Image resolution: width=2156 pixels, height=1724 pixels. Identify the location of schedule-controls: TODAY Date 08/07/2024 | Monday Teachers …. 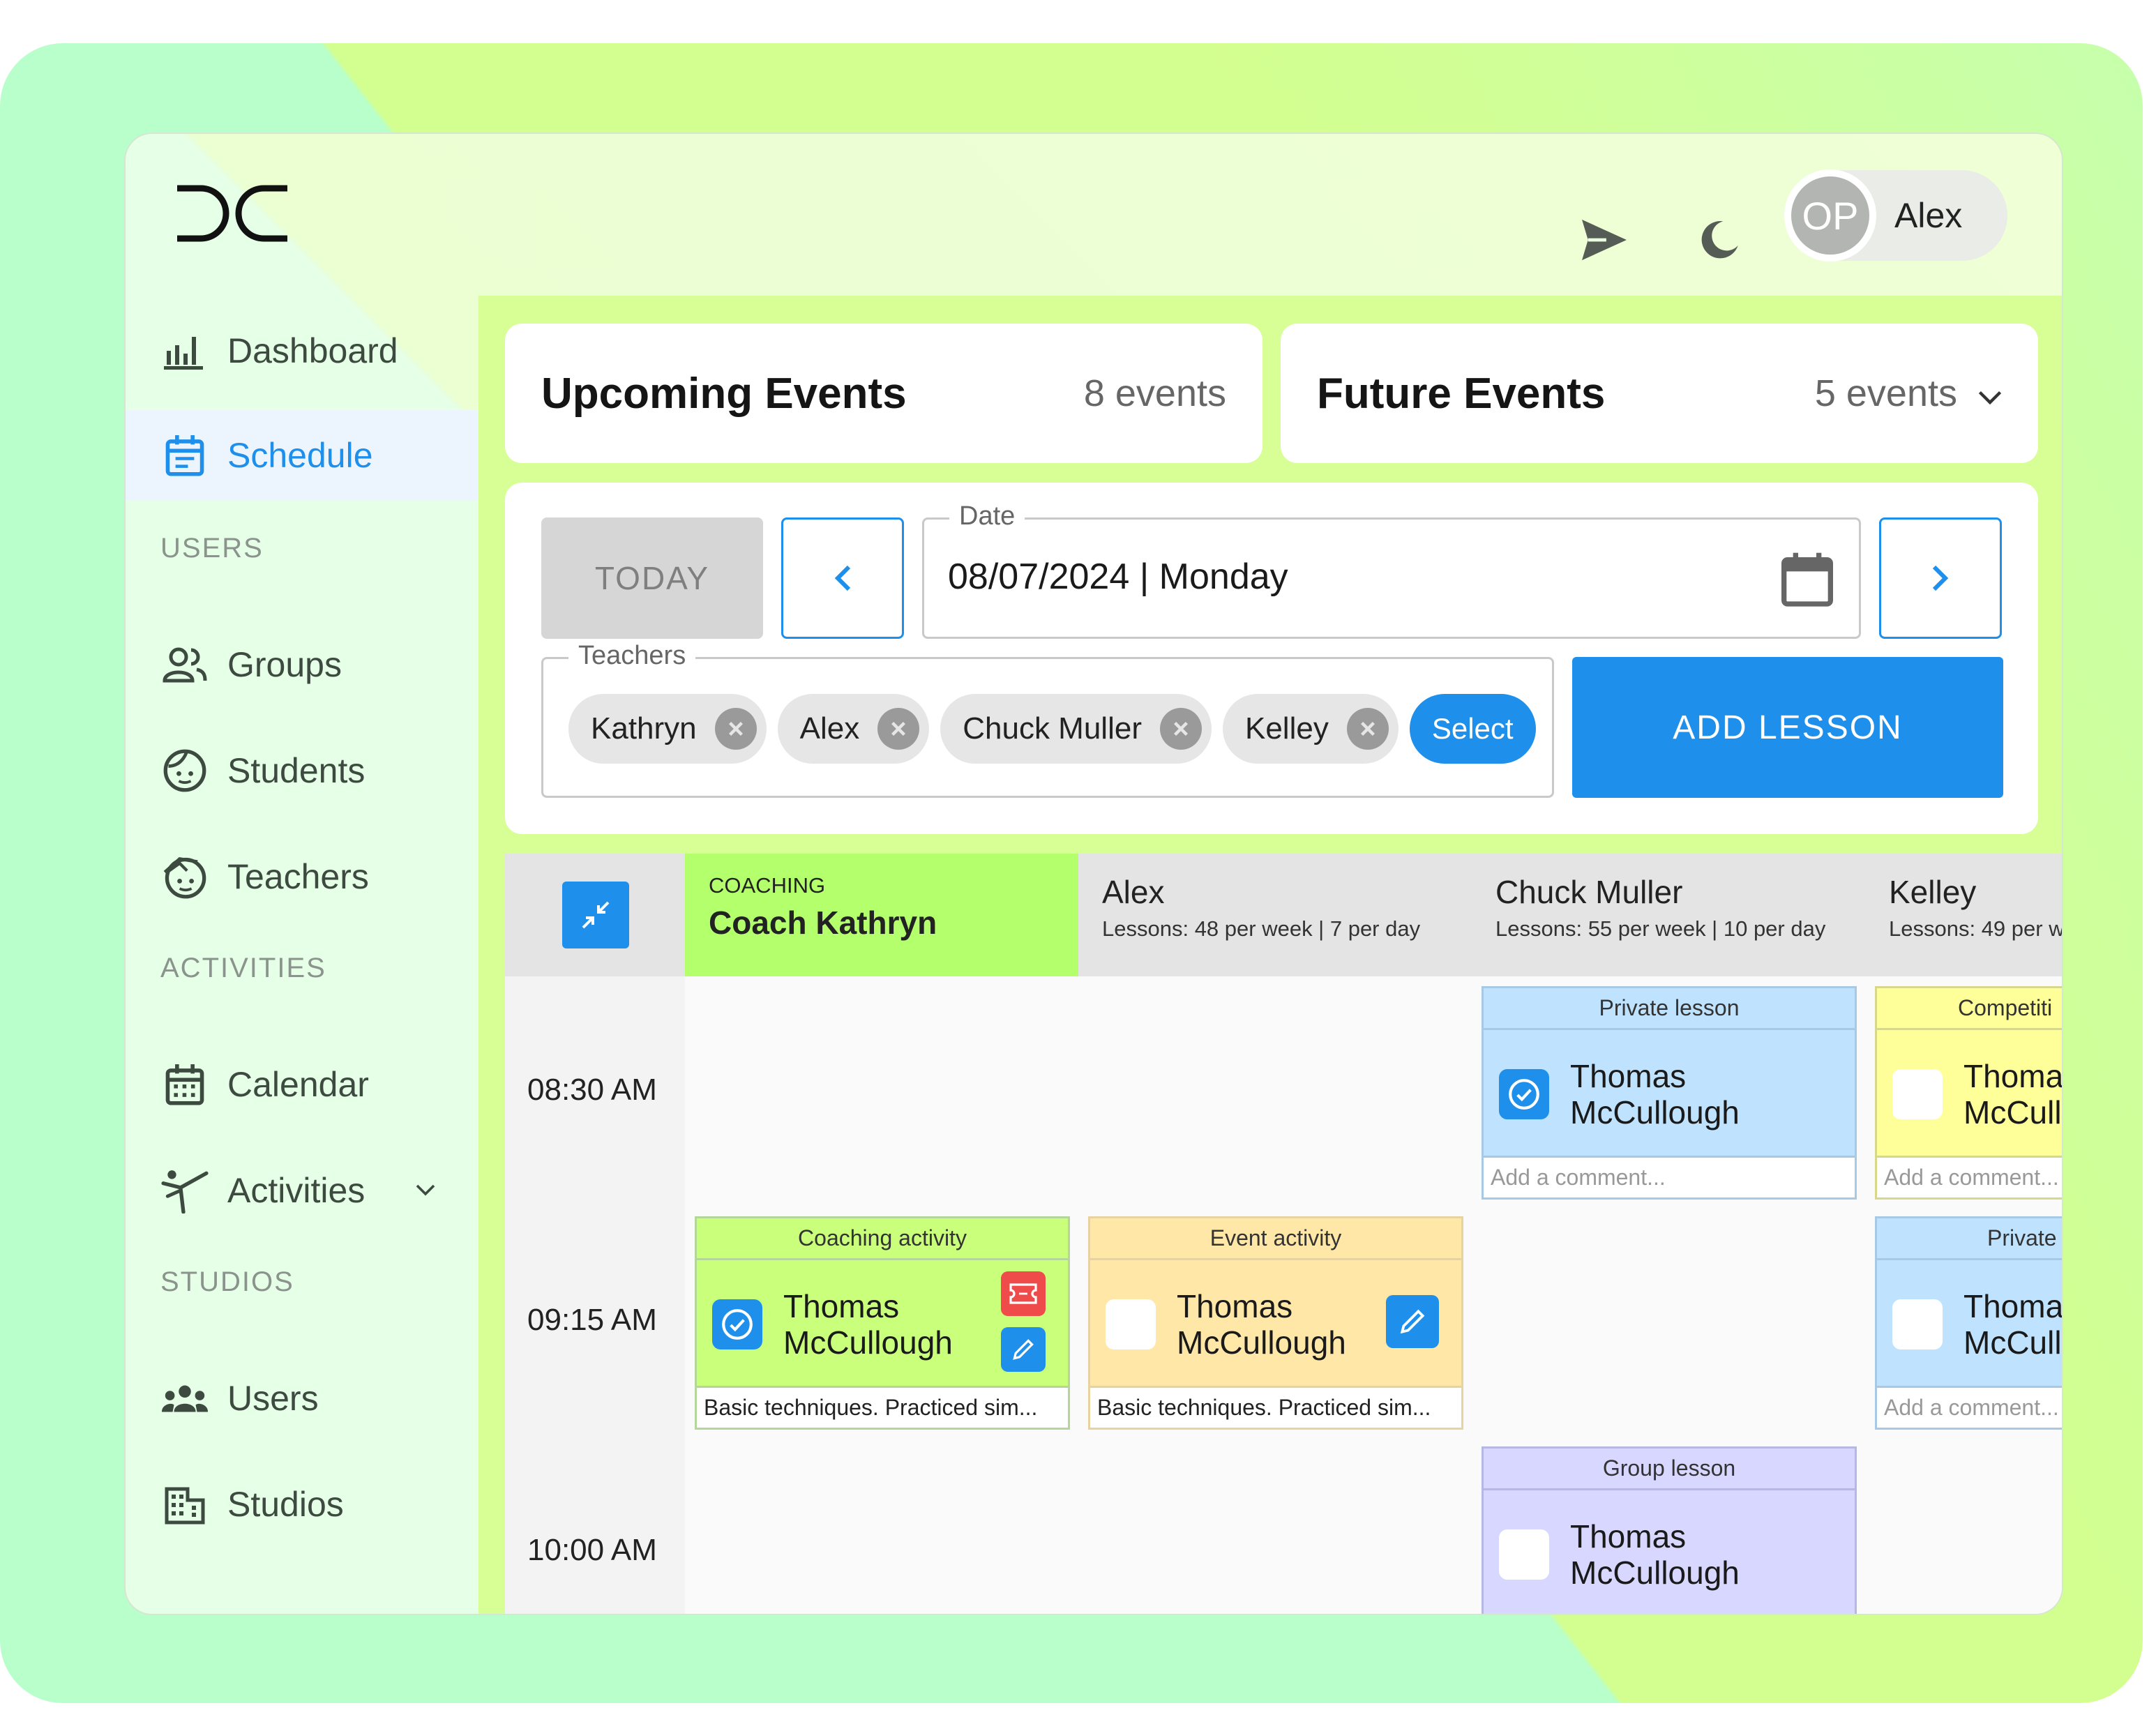
(1271, 658).